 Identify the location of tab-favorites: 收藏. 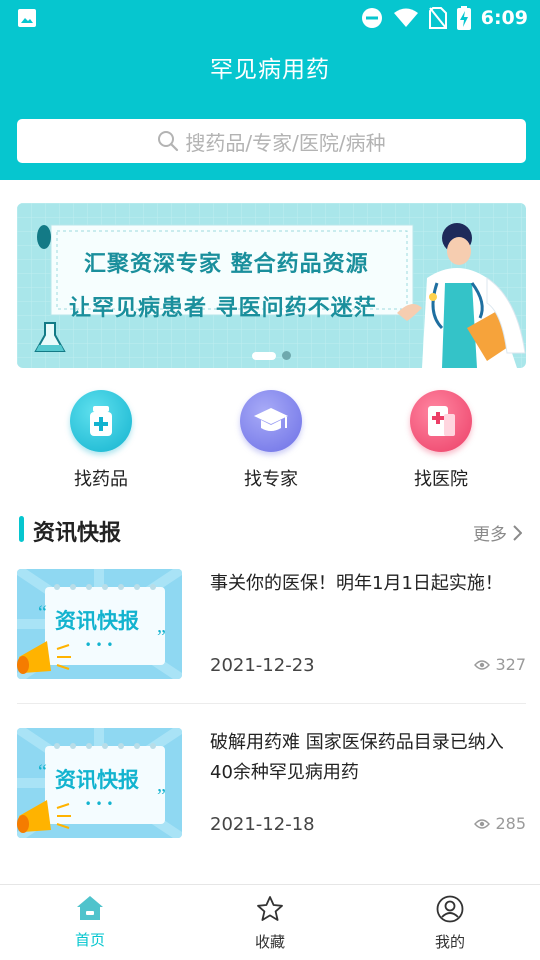
(270, 923).